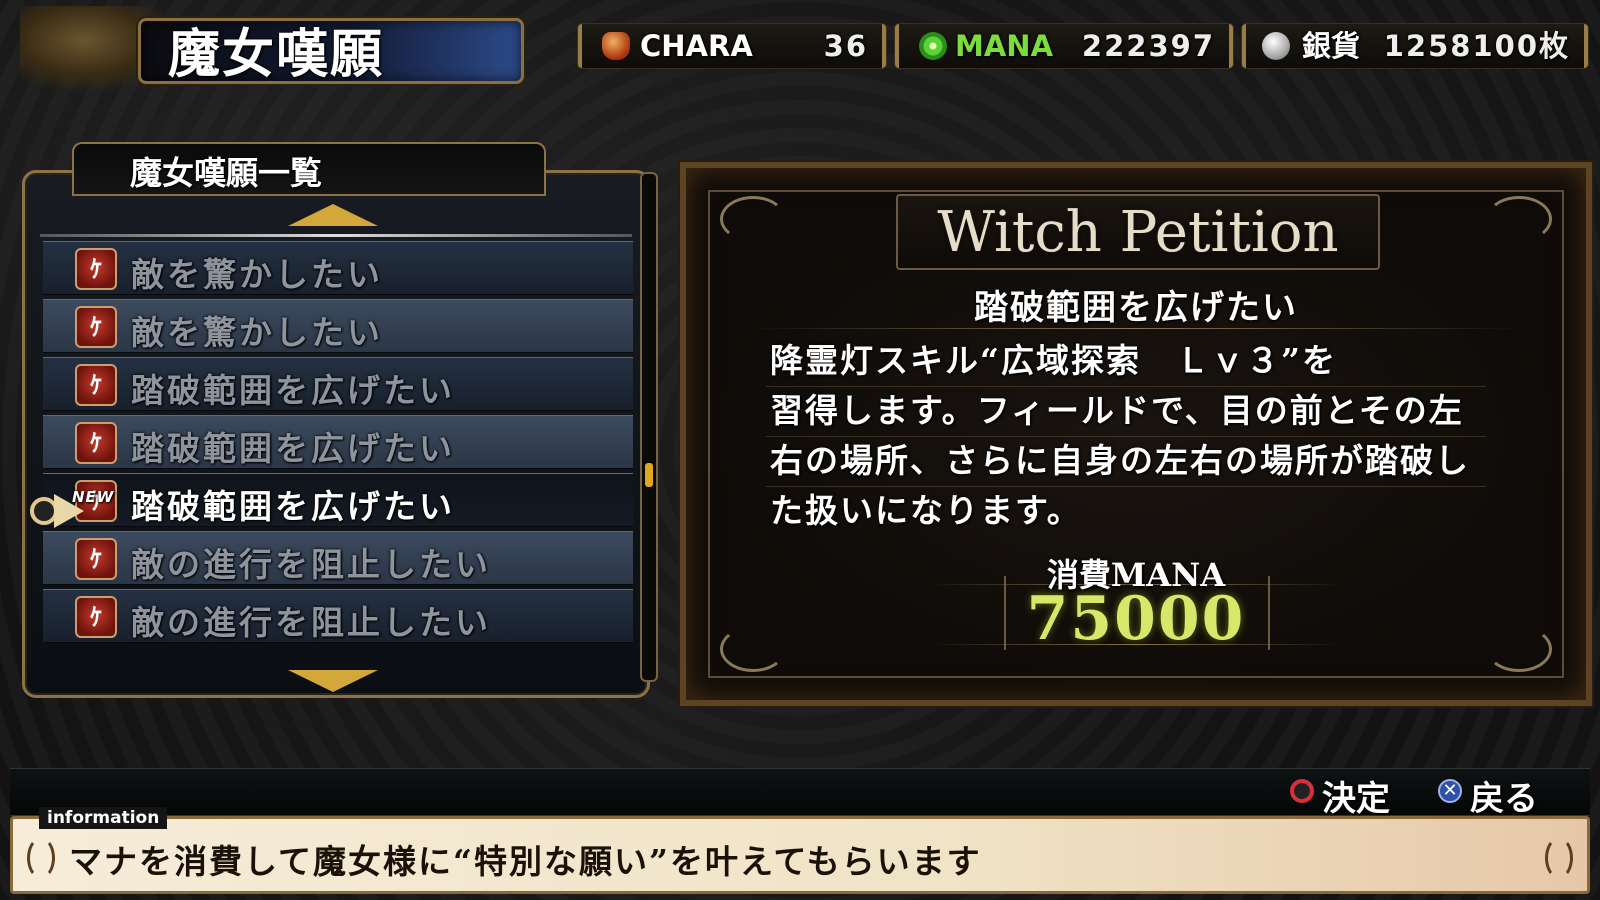 The height and width of the screenshot is (900, 1600). What do you see at coordinates (1136, 328) in the screenshot?
I see `heading-divider` at bounding box center [1136, 328].